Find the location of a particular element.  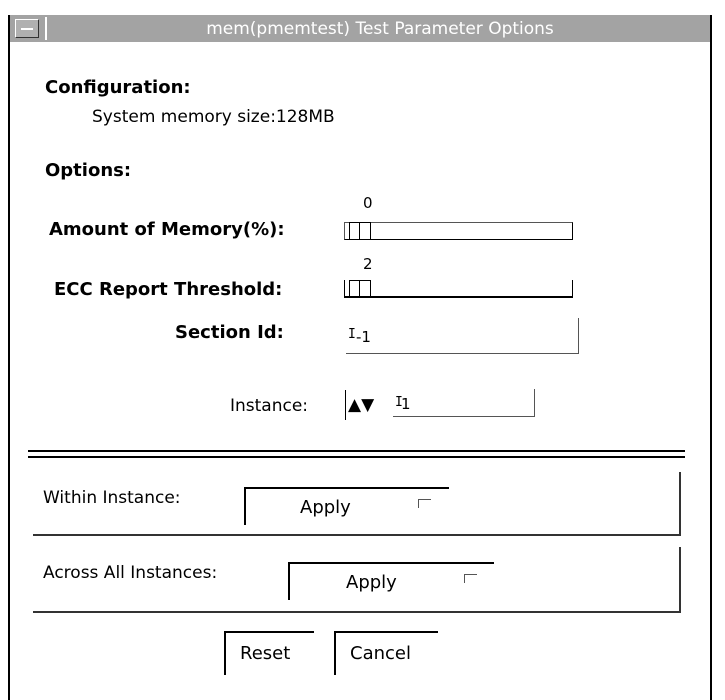

section-id-value: -1 is located at coordinates (363, 337).